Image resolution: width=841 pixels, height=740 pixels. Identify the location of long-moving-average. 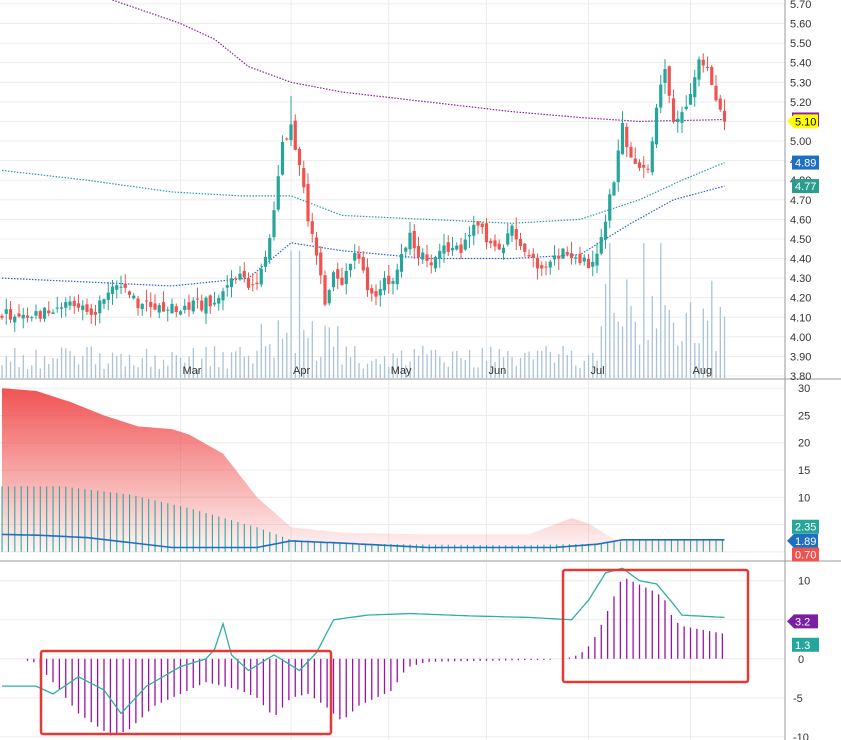
(418, 61).